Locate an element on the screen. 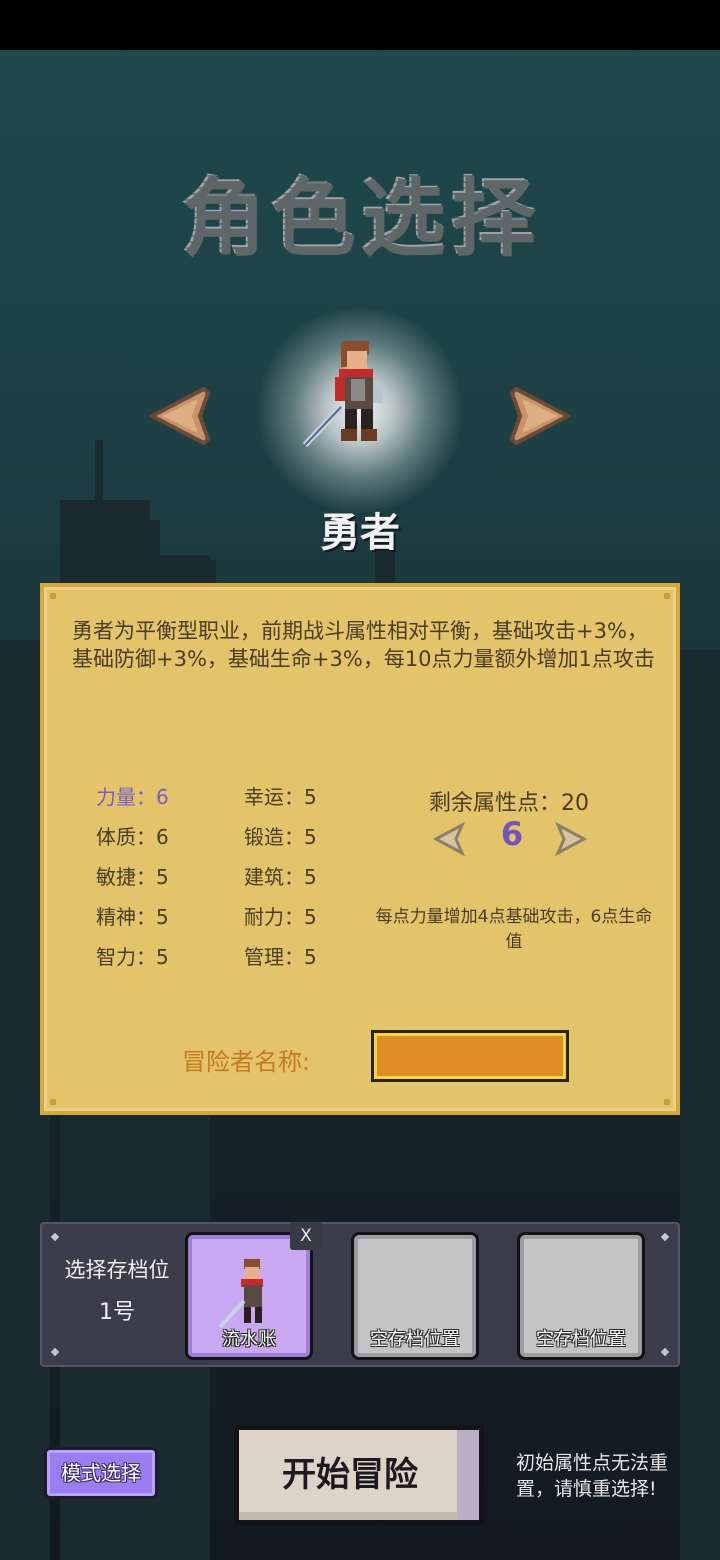 The height and width of the screenshot is (1560, 720). start-adventure-button: 开始冒险 is located at coordinates (359, 1475).